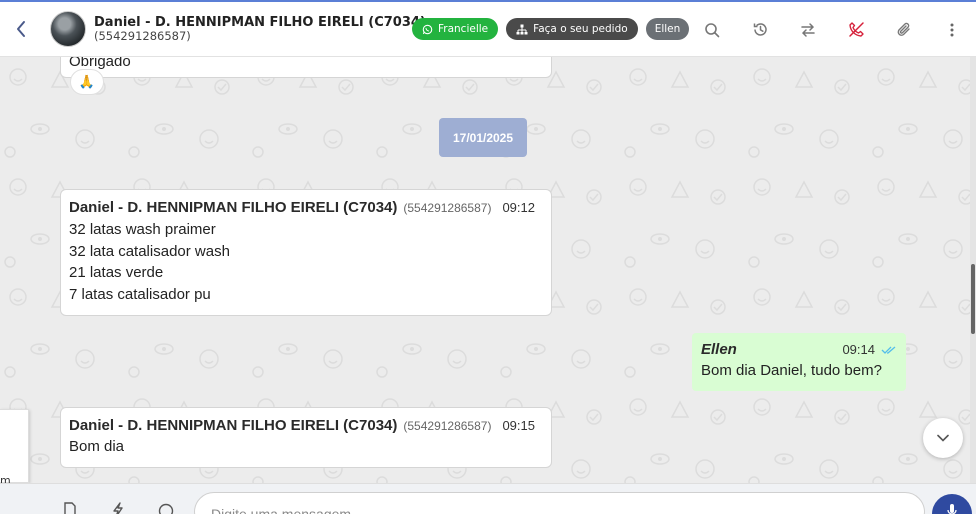  I want to click on message-line: Bom dia Daniel, tudo bem?, so click(791, 370).